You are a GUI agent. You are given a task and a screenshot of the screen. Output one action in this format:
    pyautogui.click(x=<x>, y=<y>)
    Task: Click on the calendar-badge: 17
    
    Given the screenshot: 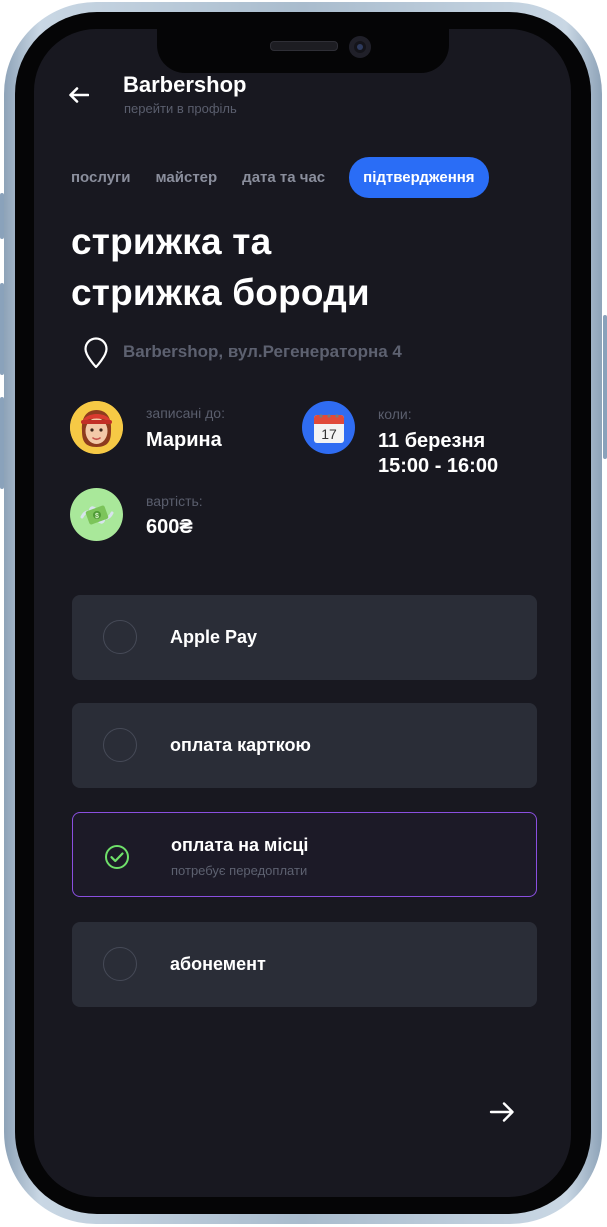 What is the action you would take?
    pyautogui.click(x=328, y=427)
    